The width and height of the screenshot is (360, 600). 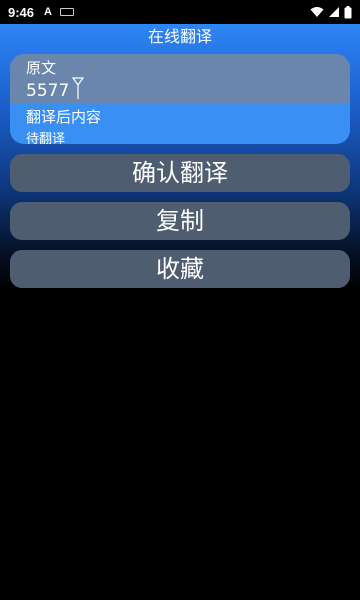 What do you see at coordinates (180, 269) in the screenshot?
I see `favorite-button: 收藏` at bounding box center [180, 269].